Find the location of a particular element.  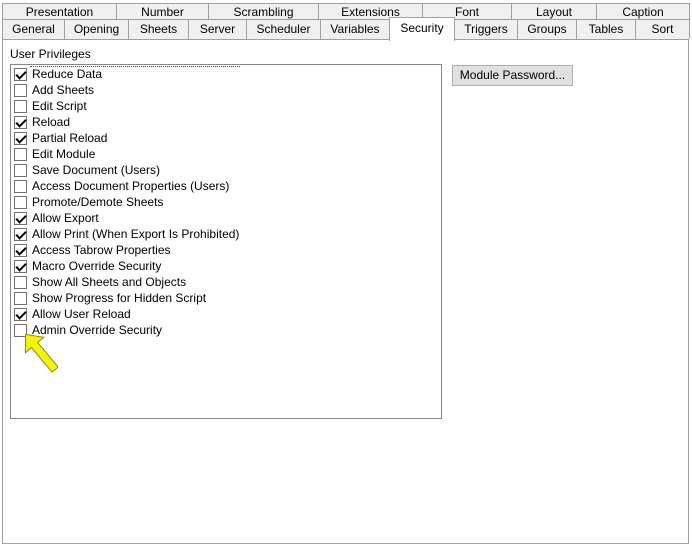

tab-label: Font is located at coordinates (466, 12).